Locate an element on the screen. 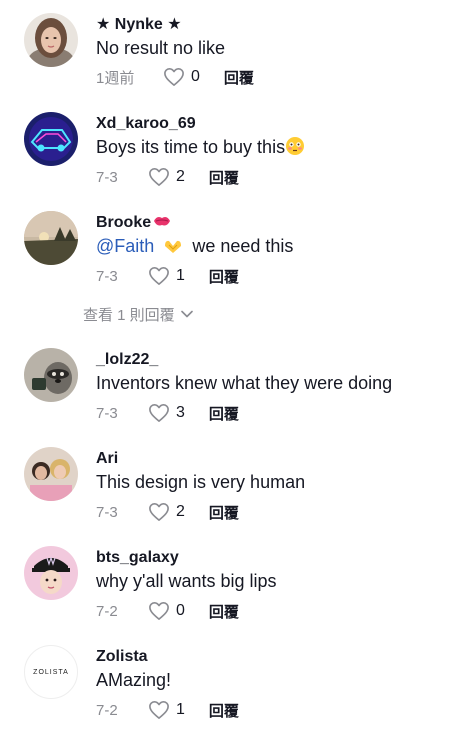 The height and width of the screenshot is (738, 461). comment-text: Inventors knew what they were doing is located at coordinates (244, 383).